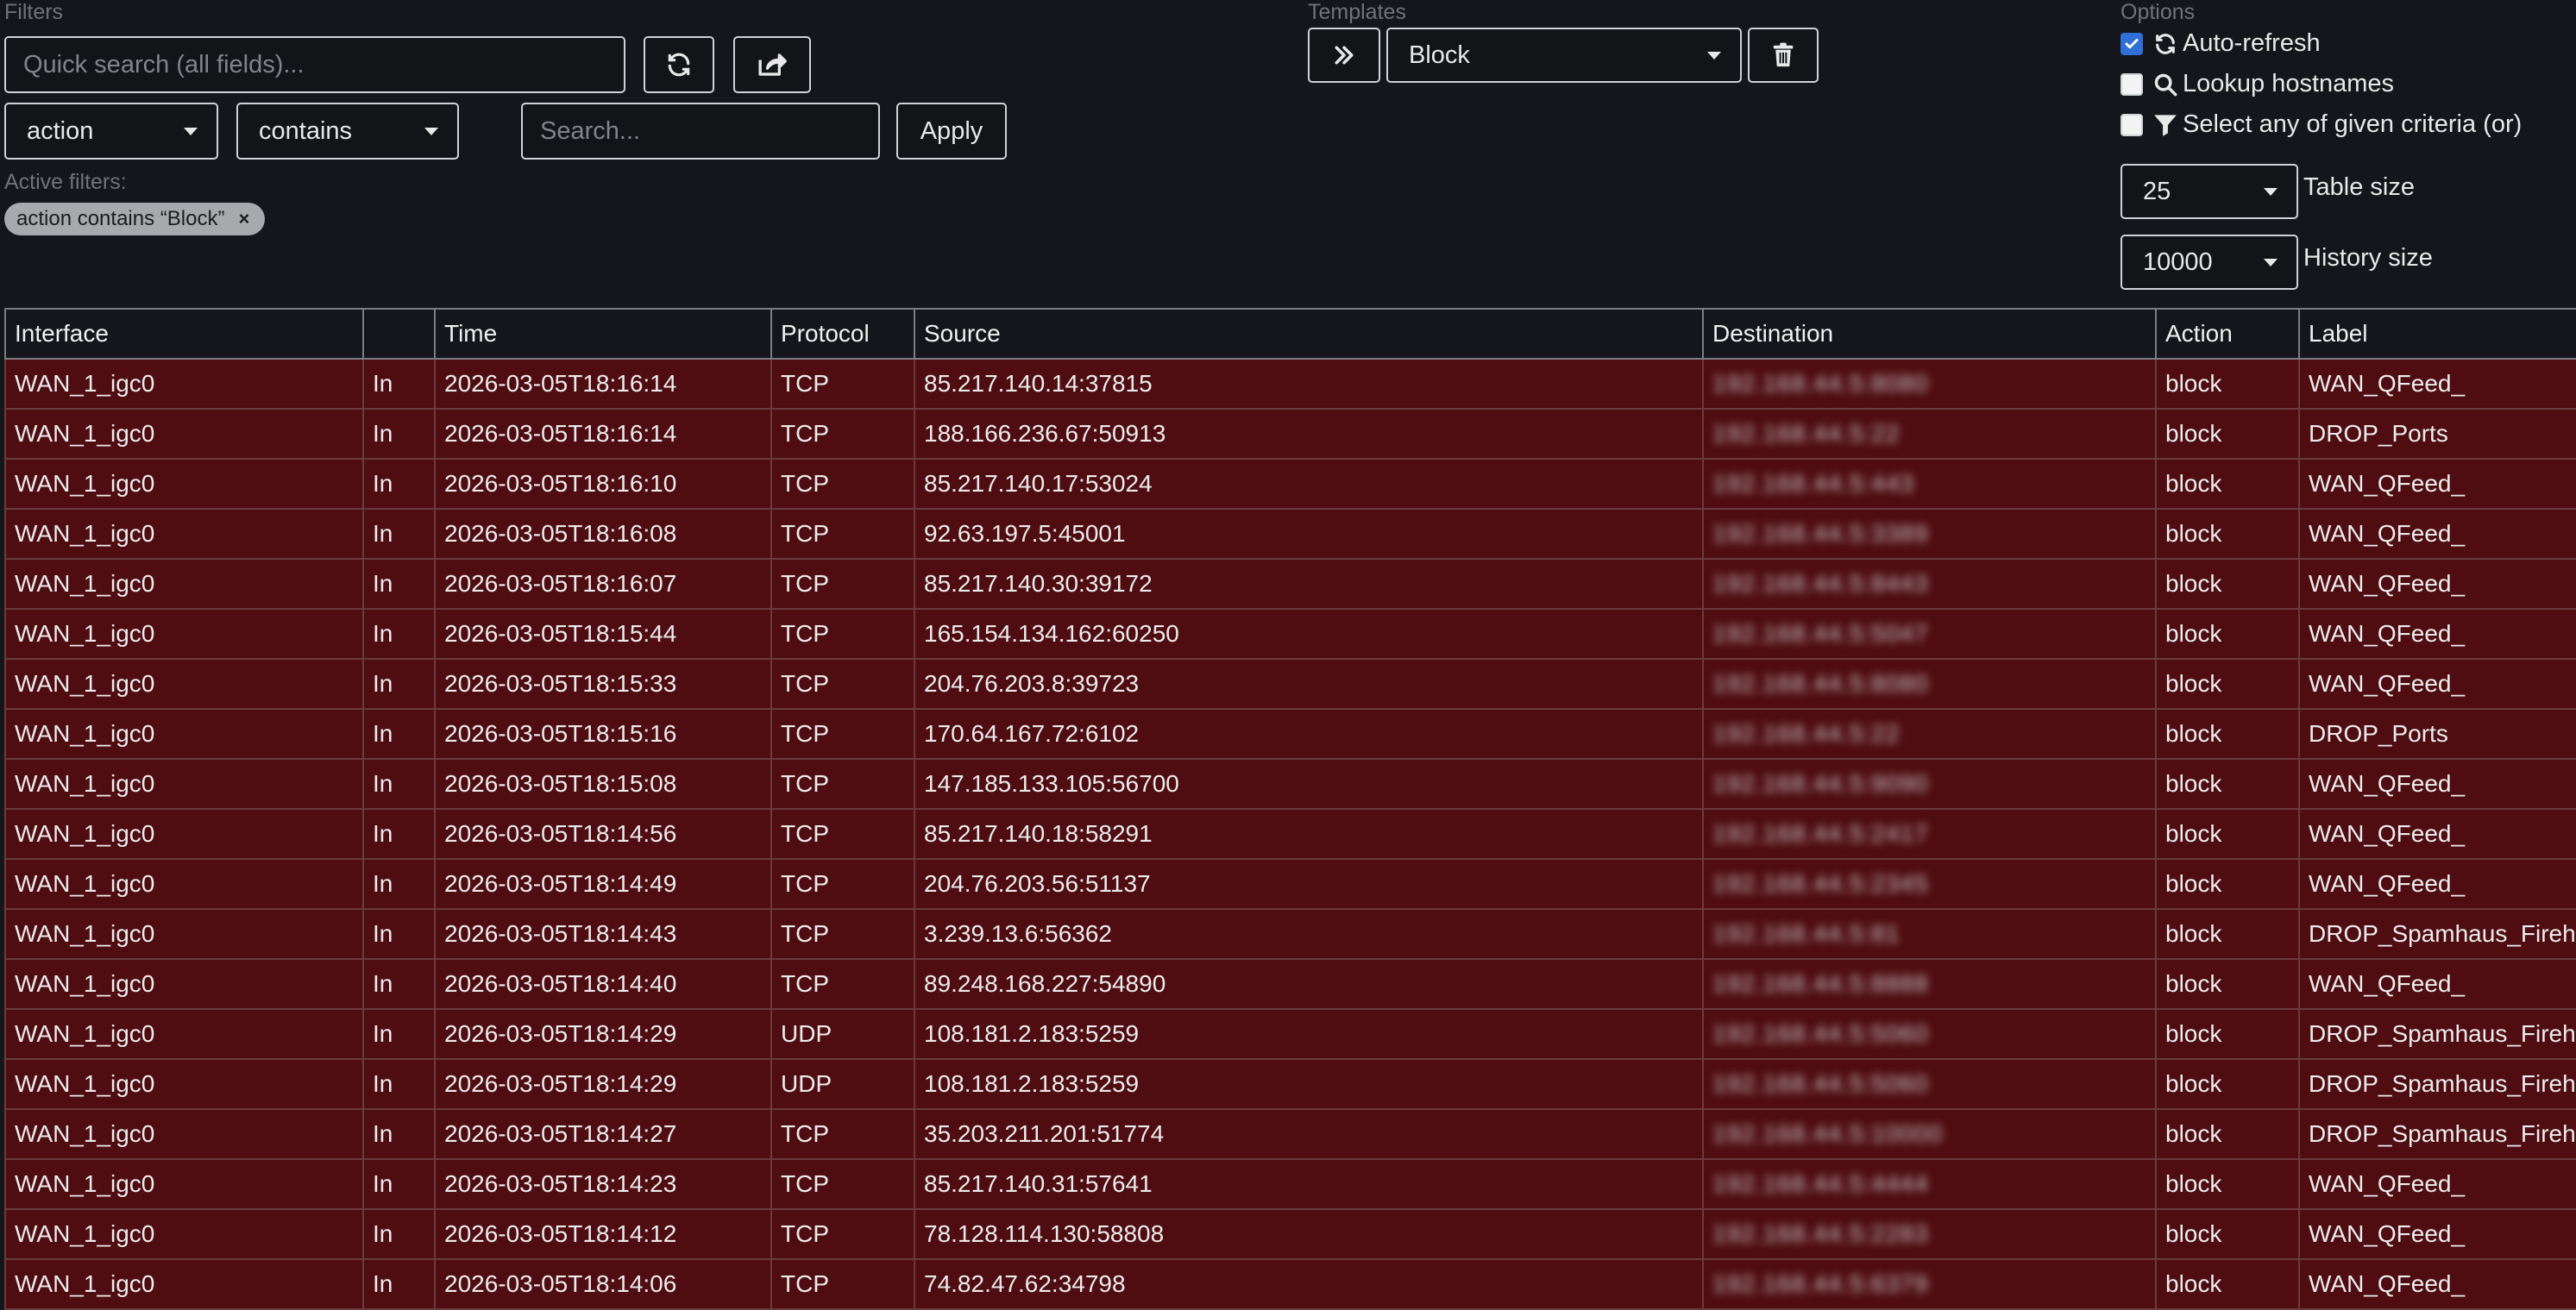  Describe the element at coordinates (1309, 984) in the screenshot. I see `cell-source: 89.248.168.227:54890` at that location.